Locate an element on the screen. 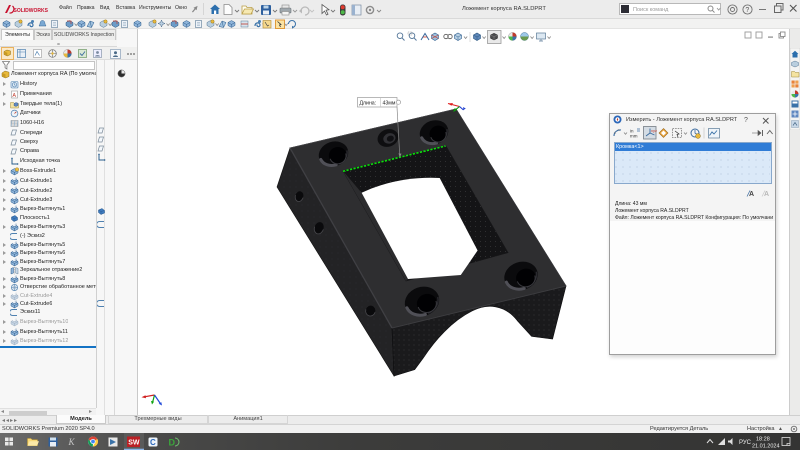  svg-text: 43мм is located at coordinates (389, 104).